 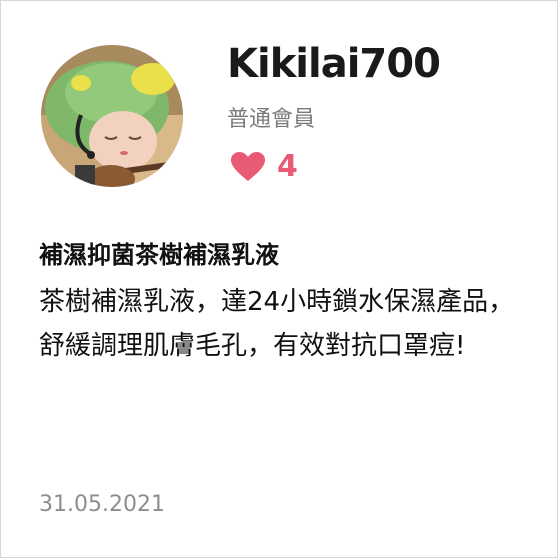 I want to click on member-role: 普通會員, so click(x=271, y=119).